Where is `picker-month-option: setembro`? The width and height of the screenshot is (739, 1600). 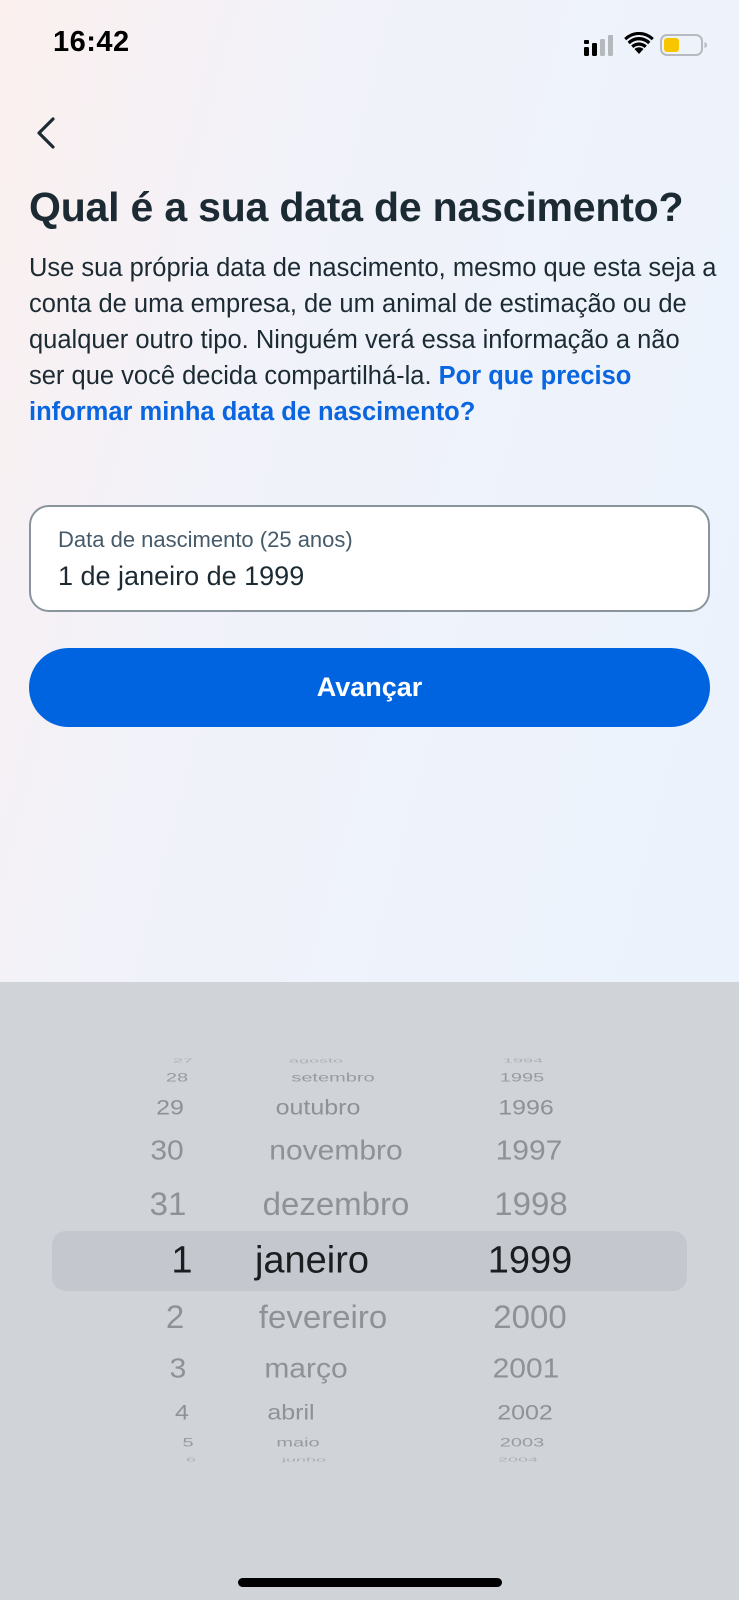
picker-month-option: setembro is located at coordinates (332, 1078).